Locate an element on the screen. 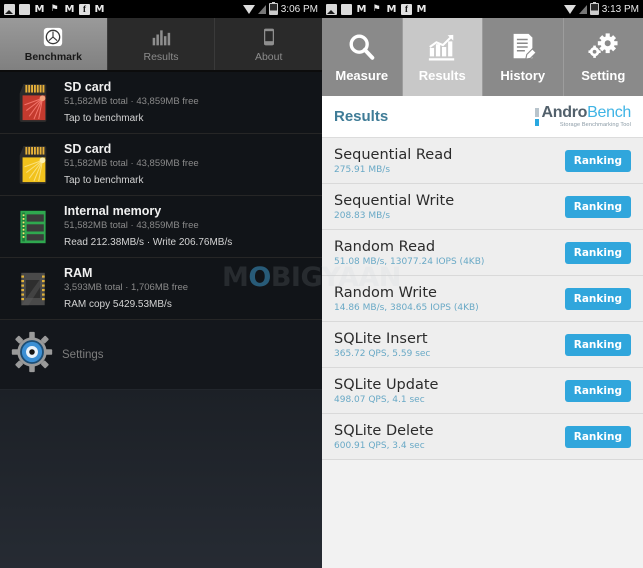  tab-results: Results is located at coordinates (161, 44).